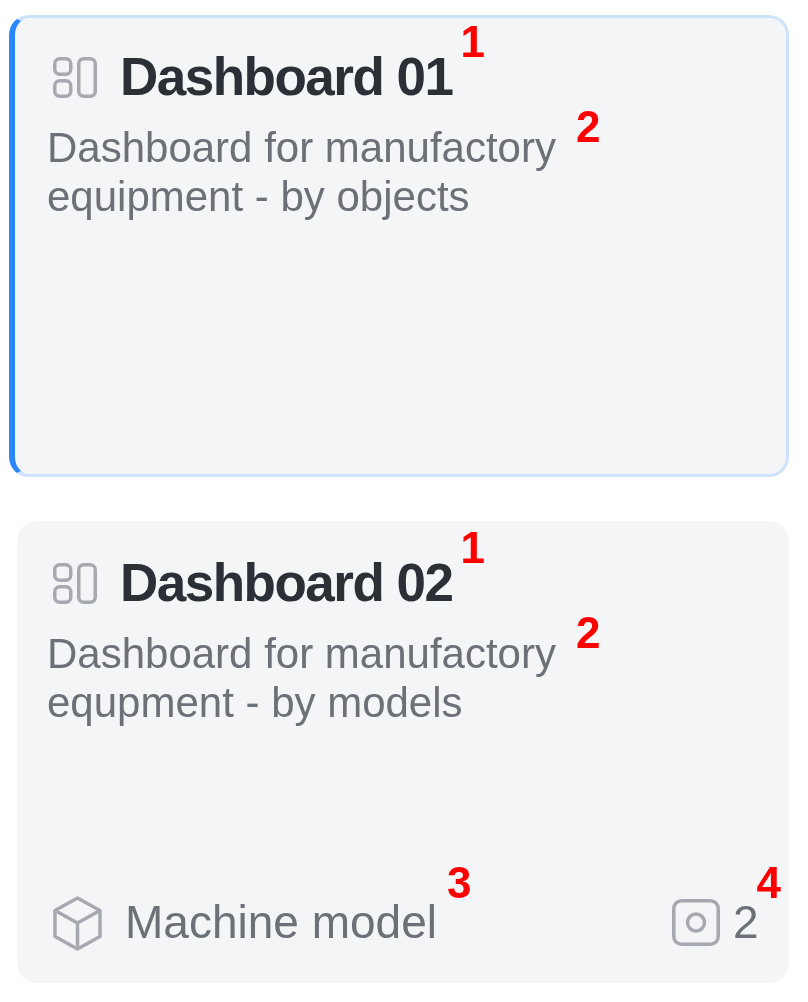  What do you see at coordinates (302, 172) in the screenshot?
I see `card-description: Dashboard for manufactory equipment - by objects` at bounding box center [302, 172].